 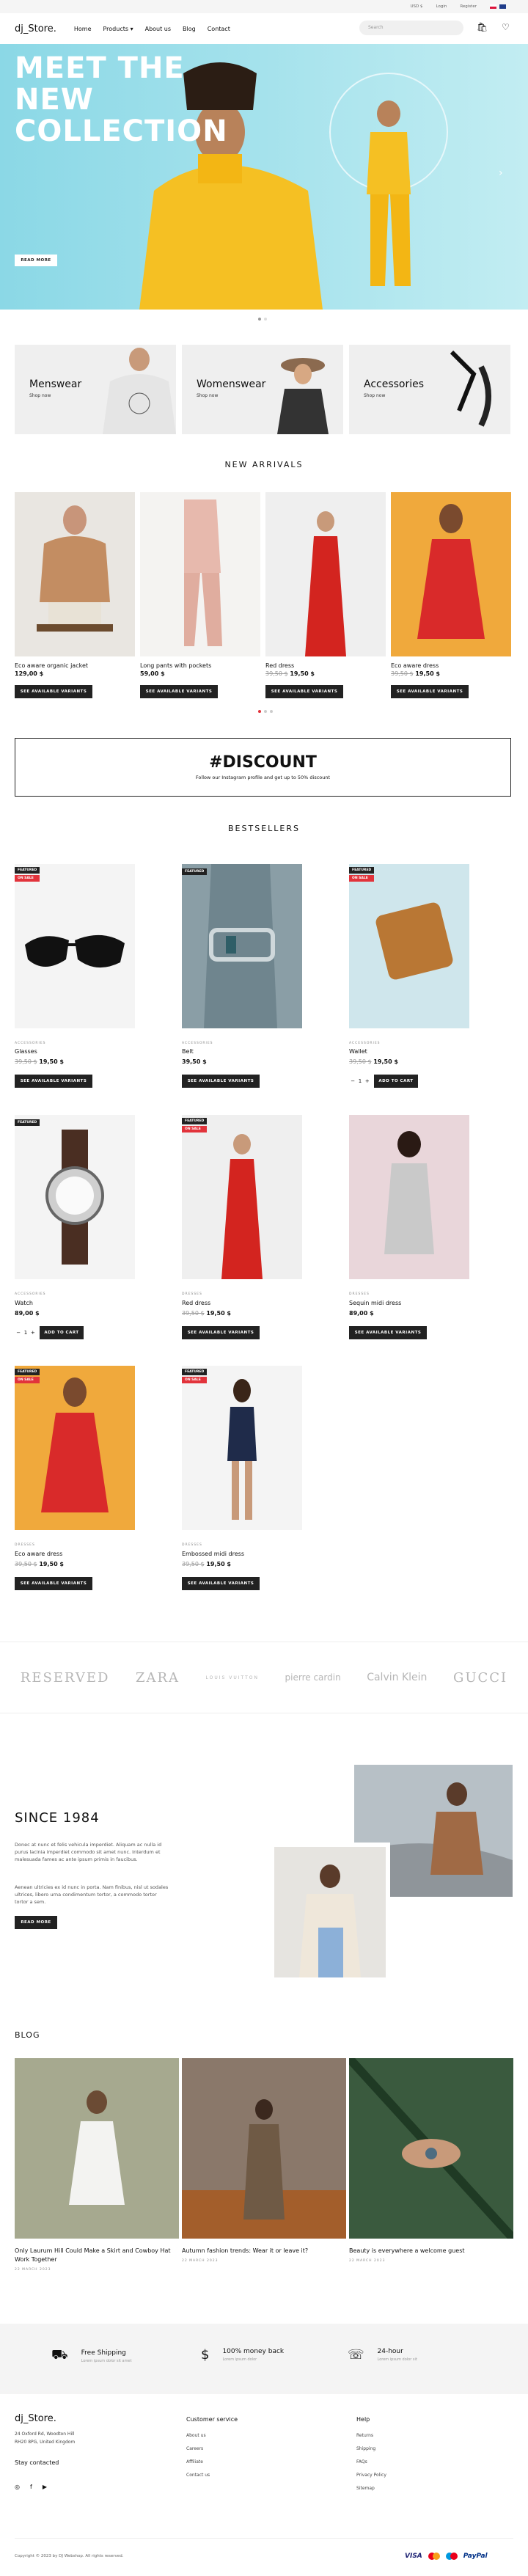 What do you see at coordinates (411, 28) in the screenshot?
I see `search-input: Search` at bounding box center [411, 28].